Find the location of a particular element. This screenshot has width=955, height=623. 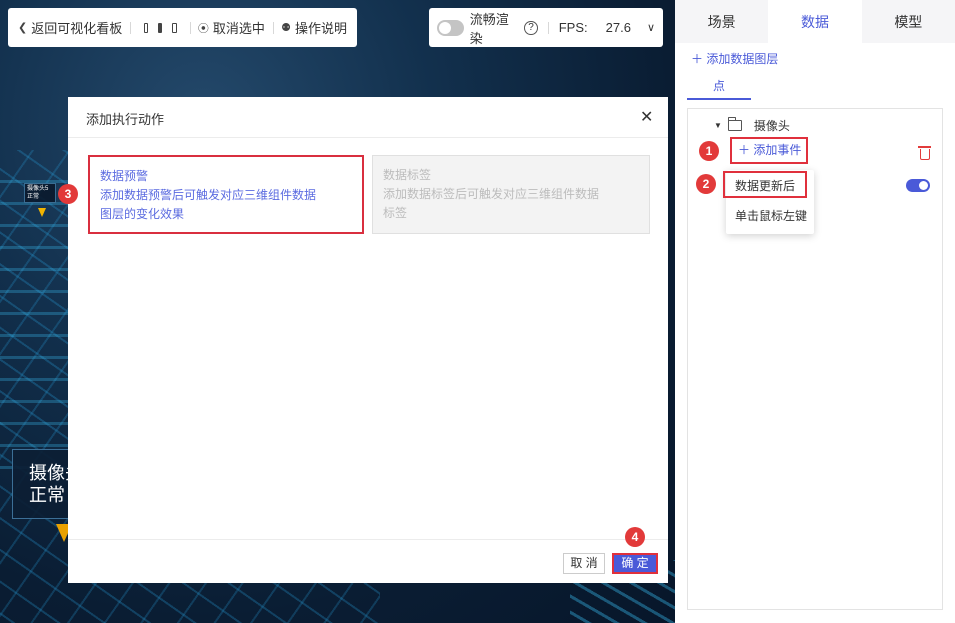

chevron-left-icon: ❮ is located at coordinates (23, 28).